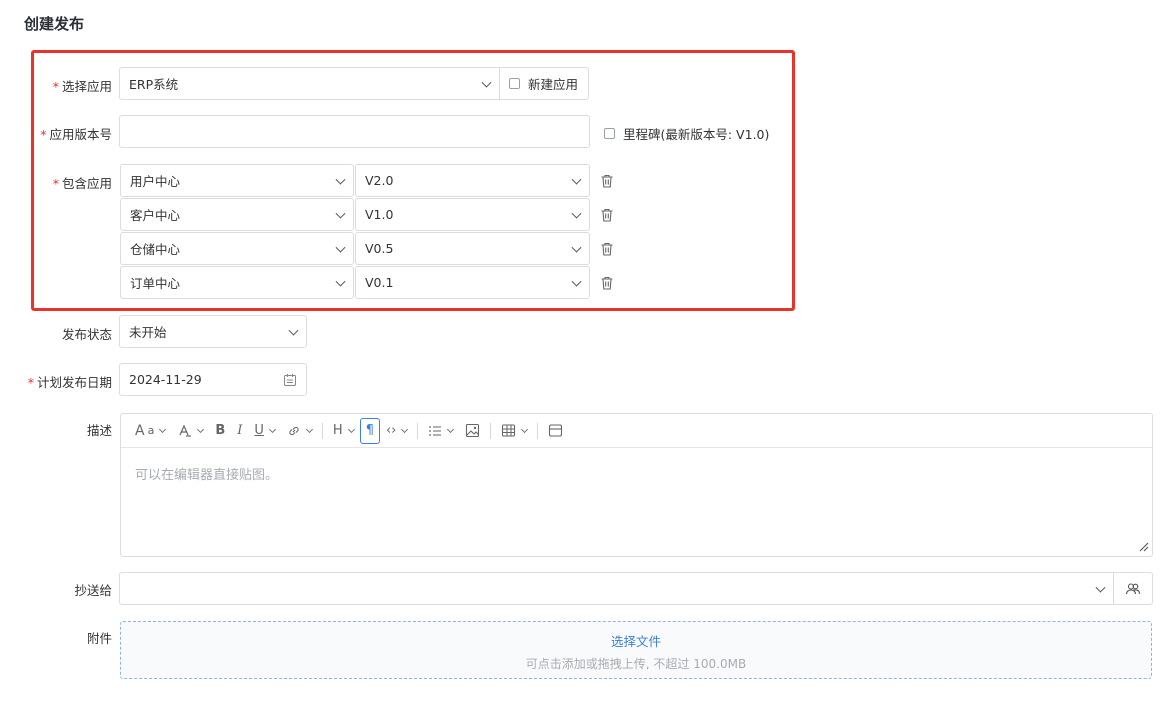  Describe the element at coordinates (86, 334) in the screenshot. I see `status-label: 发布状态` at that location.